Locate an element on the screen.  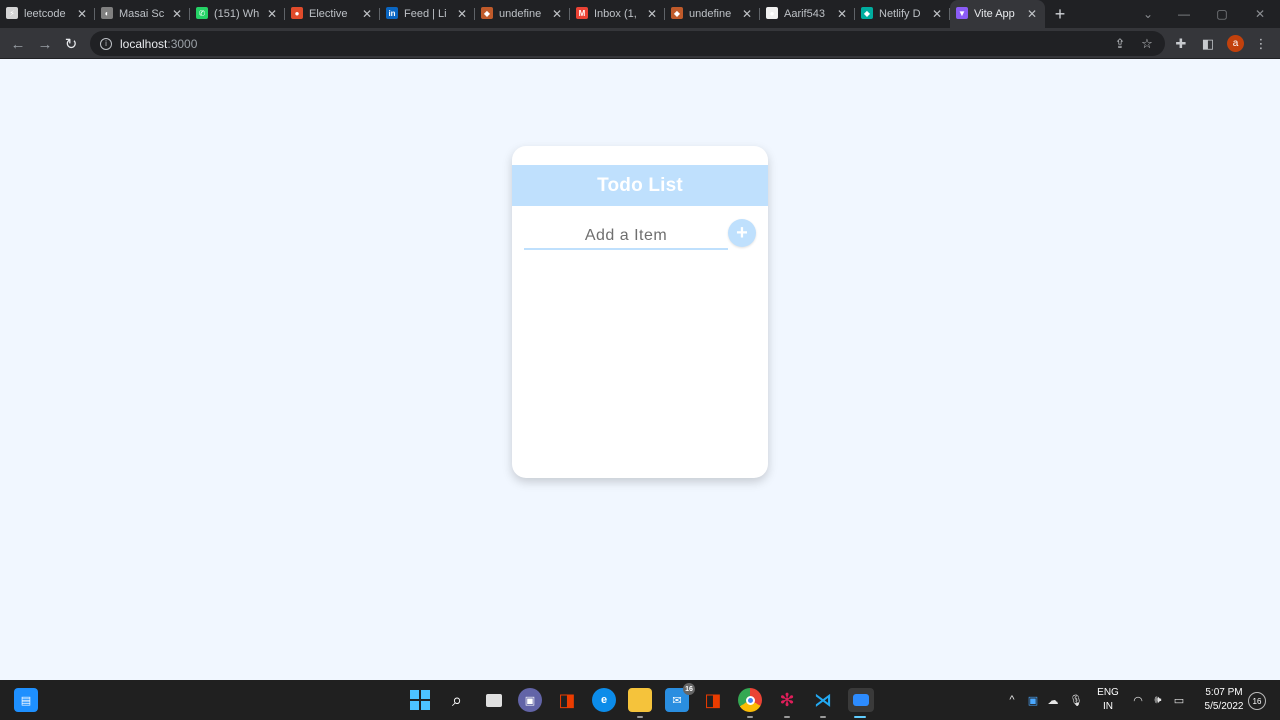
browser-tab: ● Aarif543 ✕ is located at coordinates (807, 14).